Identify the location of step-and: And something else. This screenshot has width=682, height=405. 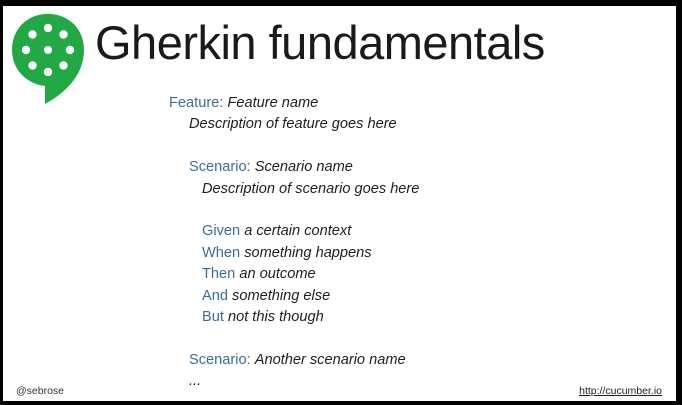
(294, 296).